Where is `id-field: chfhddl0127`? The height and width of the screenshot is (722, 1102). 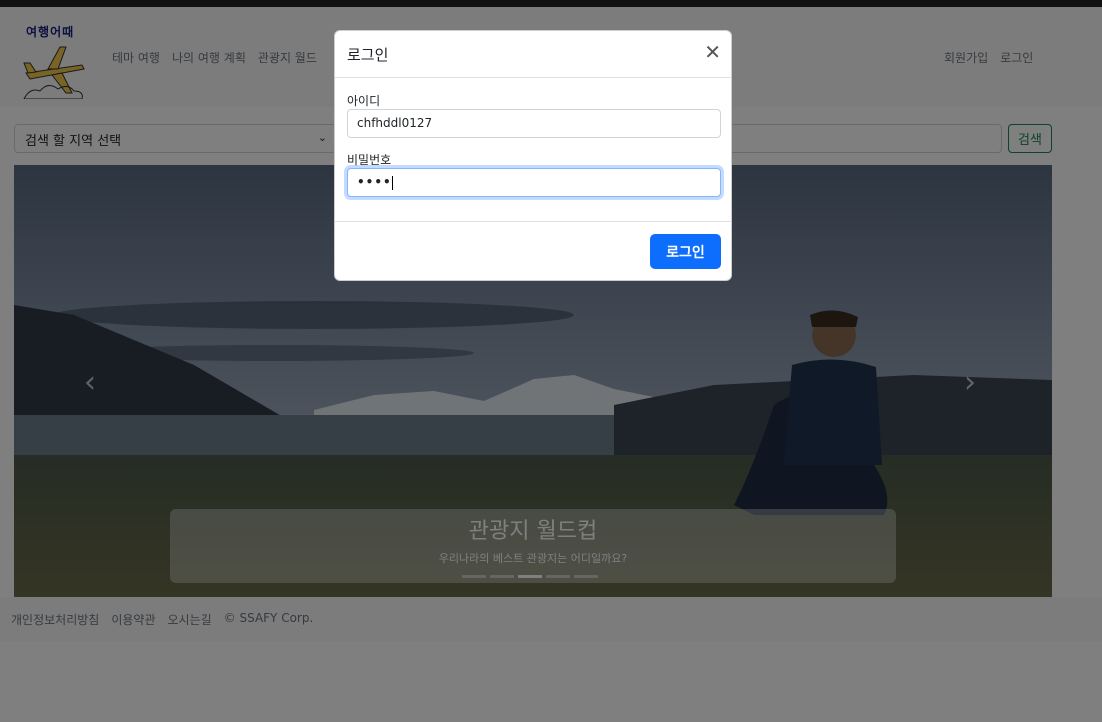 id-field: chfhddl0127 is located at coordinates (534, 123).